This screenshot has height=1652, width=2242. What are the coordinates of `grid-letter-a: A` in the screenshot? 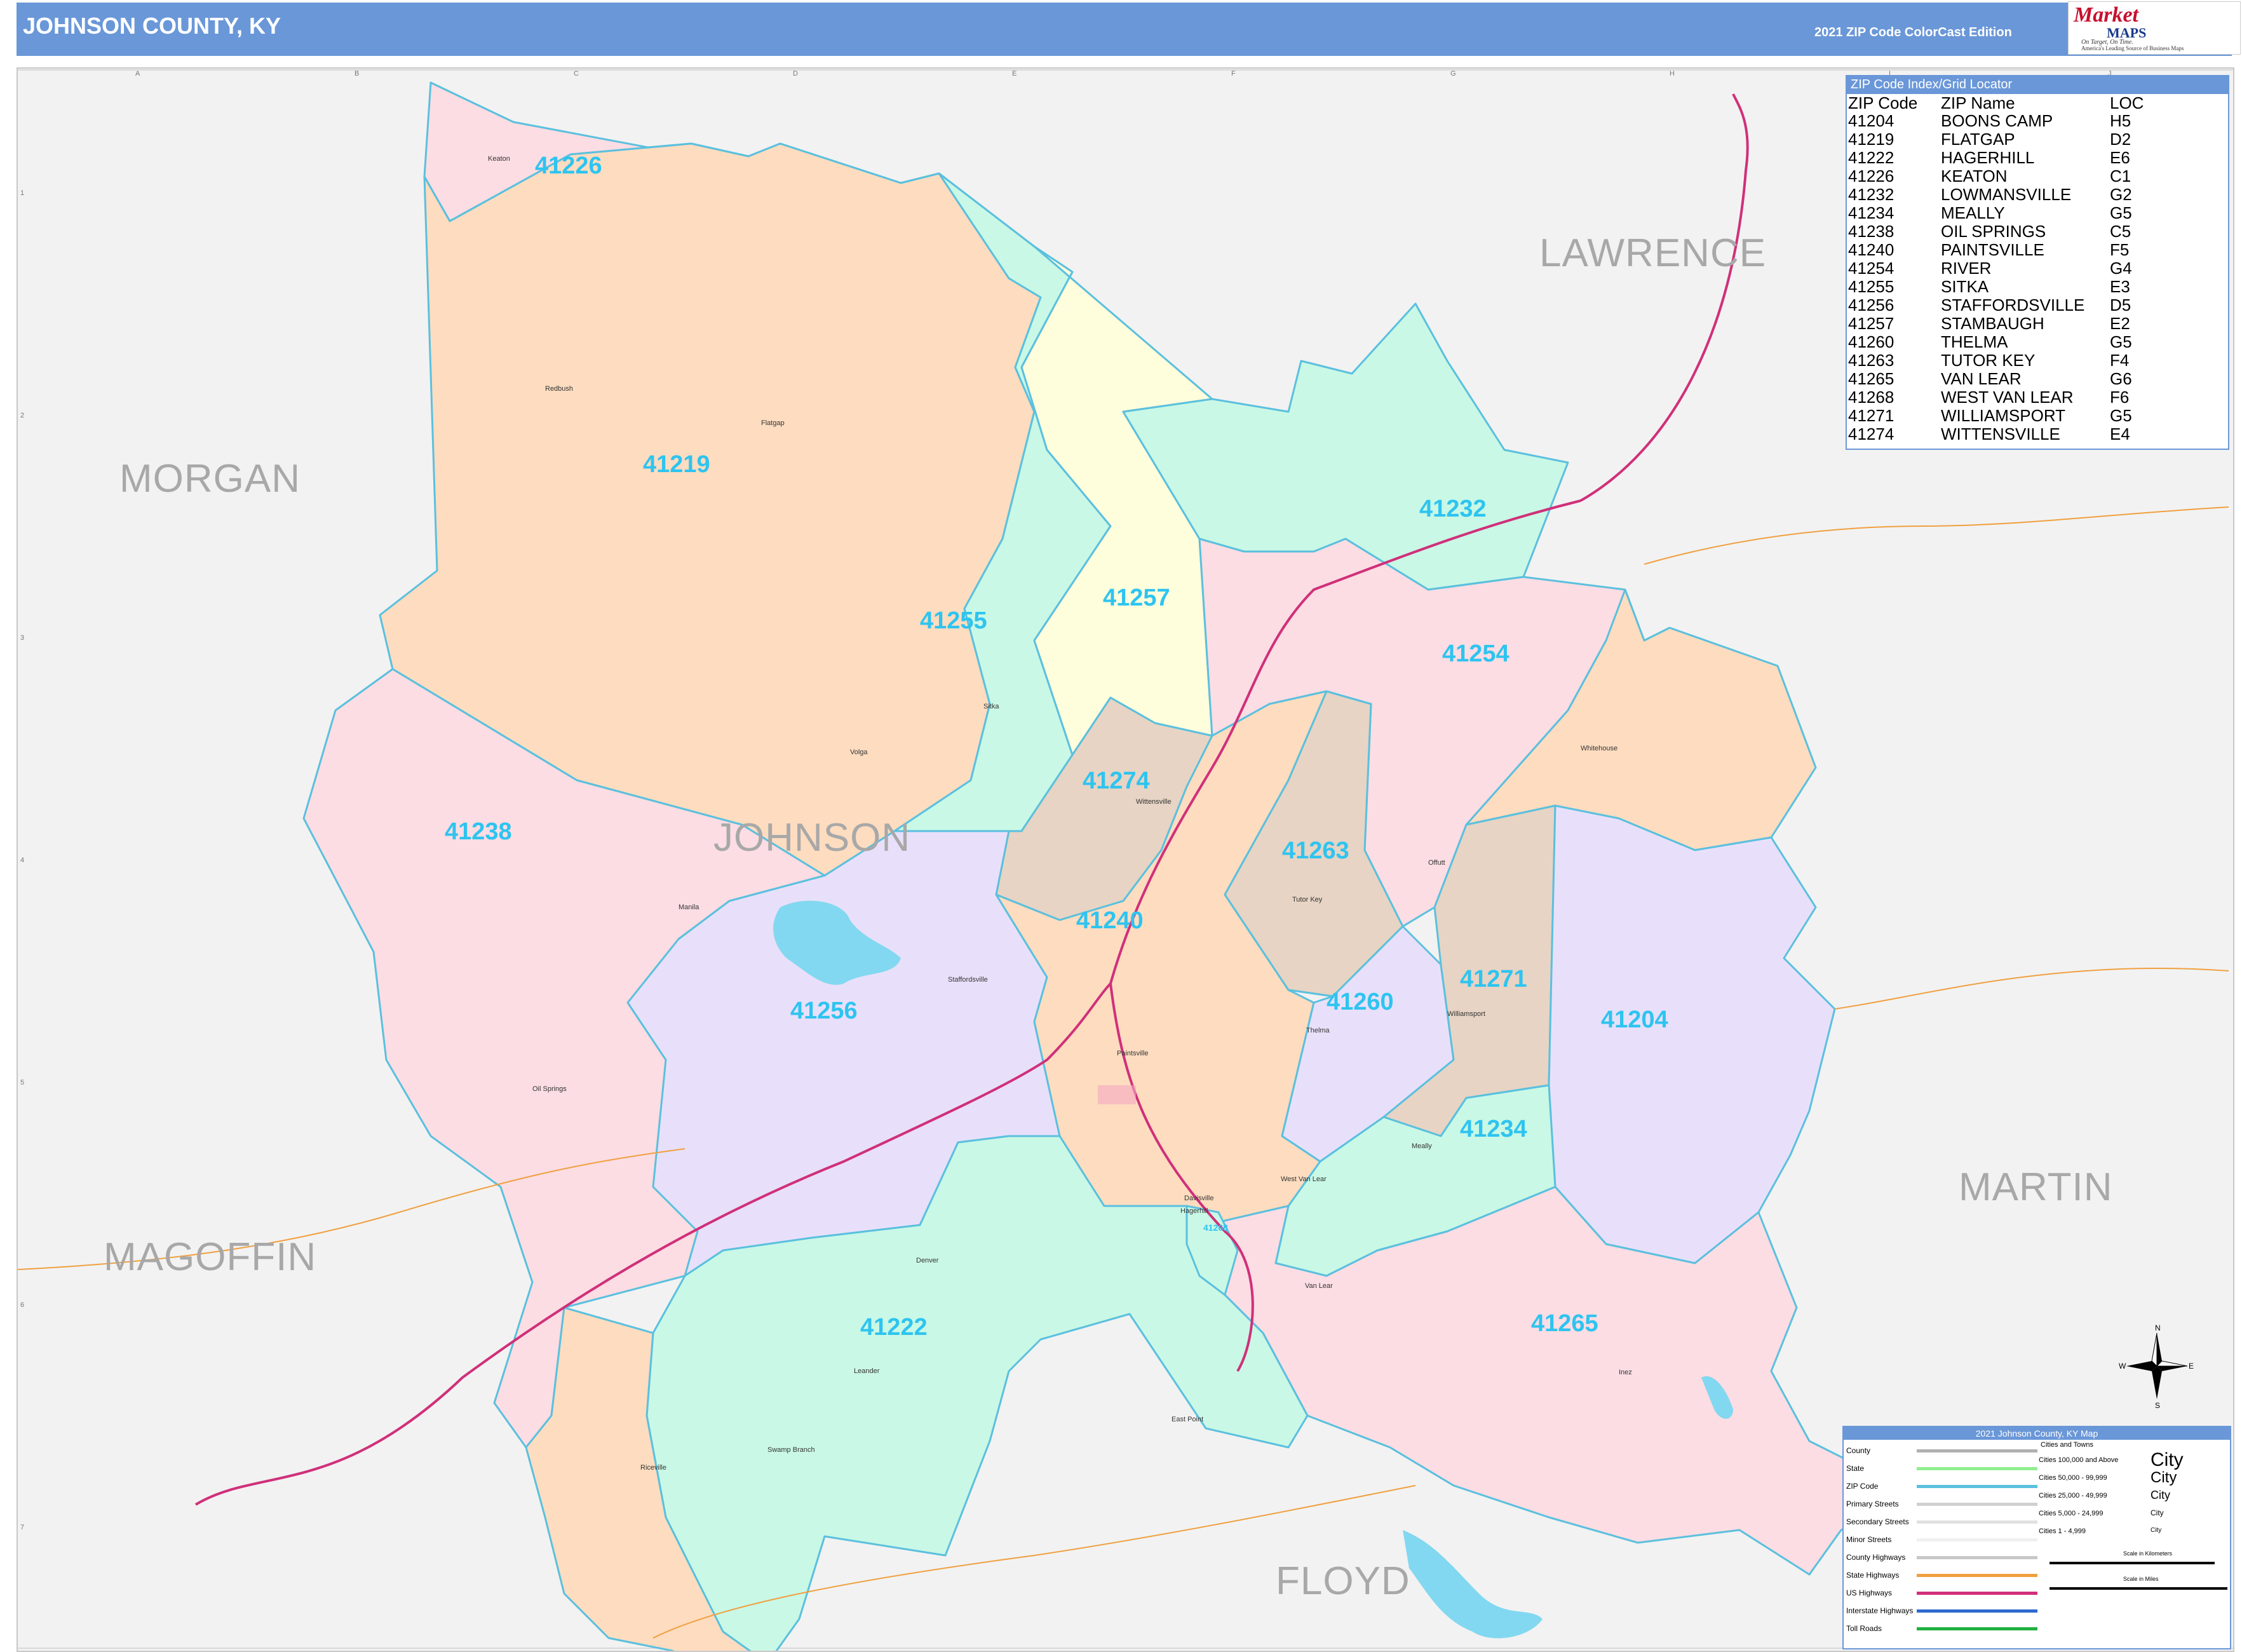 It's located at (137, 74).